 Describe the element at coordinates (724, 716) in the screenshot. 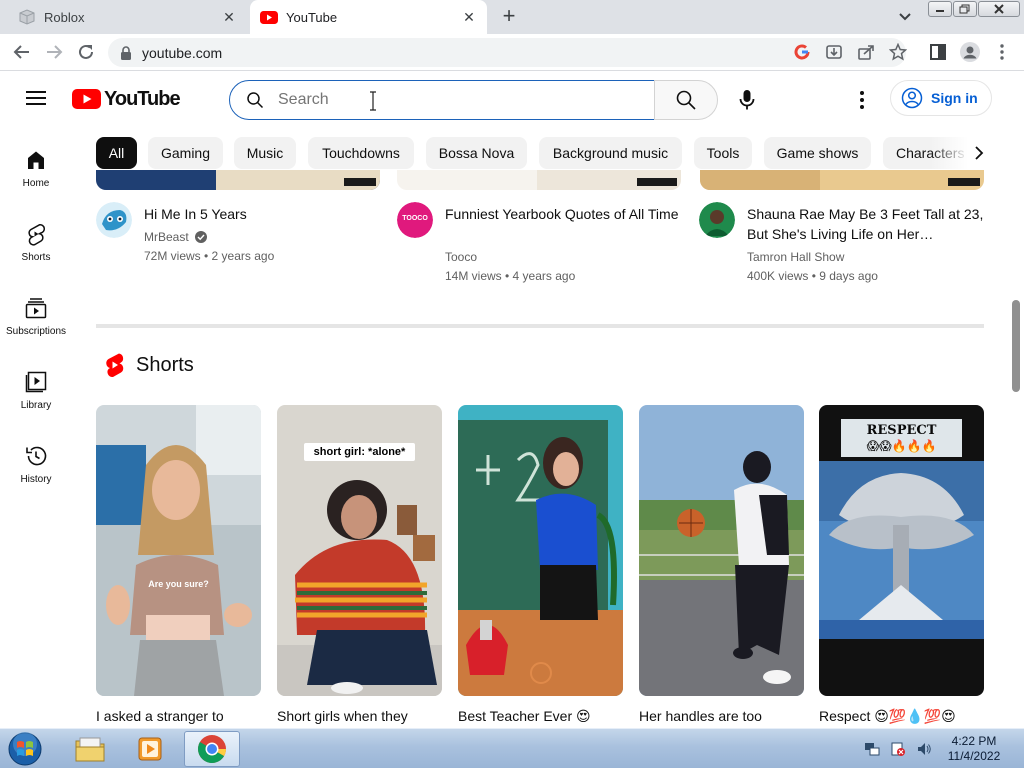

I see `short-title: Her handles are too` at that location.